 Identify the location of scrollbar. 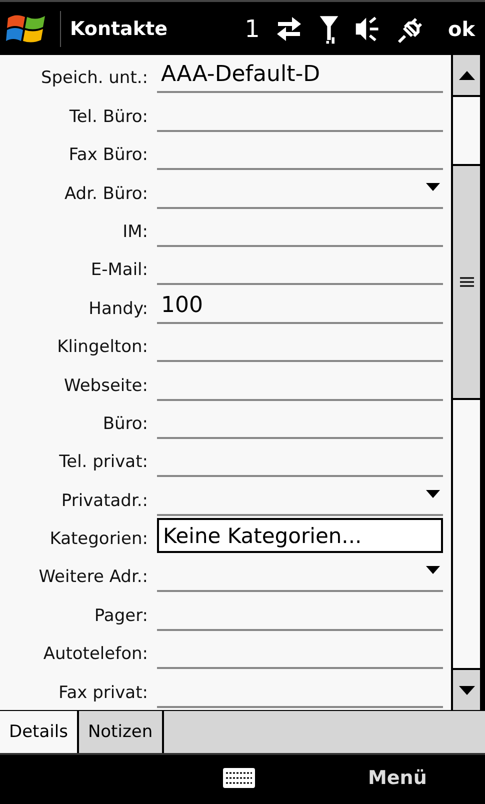
(465, 382).